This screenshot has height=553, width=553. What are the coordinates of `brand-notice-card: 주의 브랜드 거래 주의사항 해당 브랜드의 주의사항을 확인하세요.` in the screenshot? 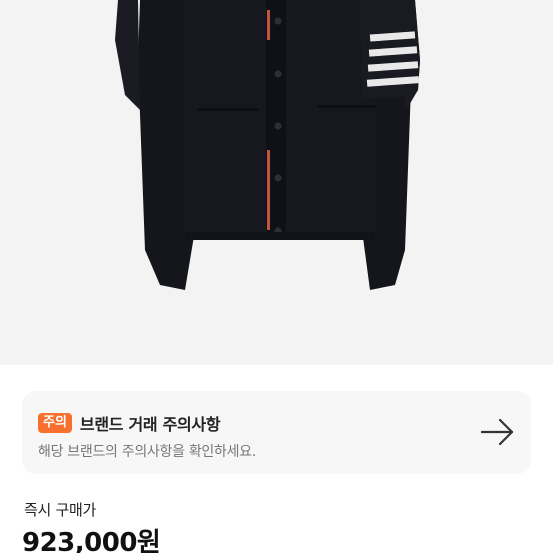 It's located at (276, 432).